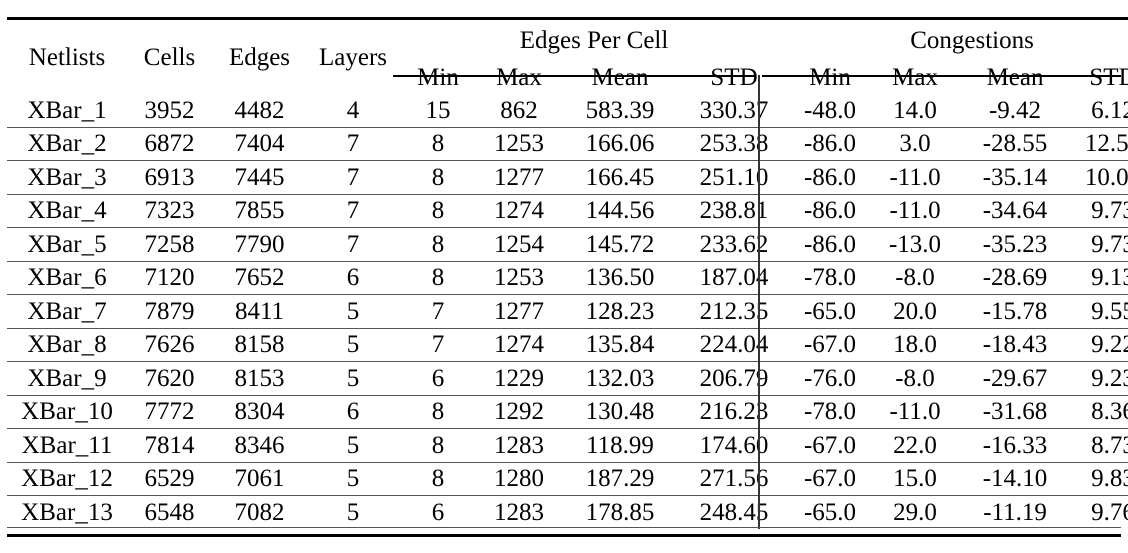 Image resolution: width=1128 pixels, height=553 pixels. What do you see at coordinates (1099, 244) in the screenshot?
I see `cell-cong-std: 9.73` at bounding box center [1099, 244].